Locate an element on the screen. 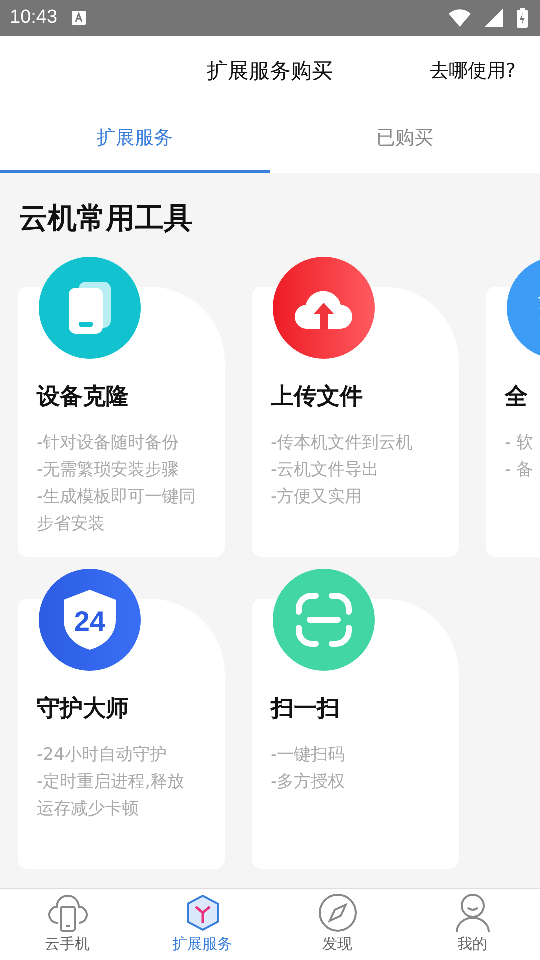 Image resolution: width=540 pixels, height=960 pixels. battery-icon is located at coordinates (522, 18).